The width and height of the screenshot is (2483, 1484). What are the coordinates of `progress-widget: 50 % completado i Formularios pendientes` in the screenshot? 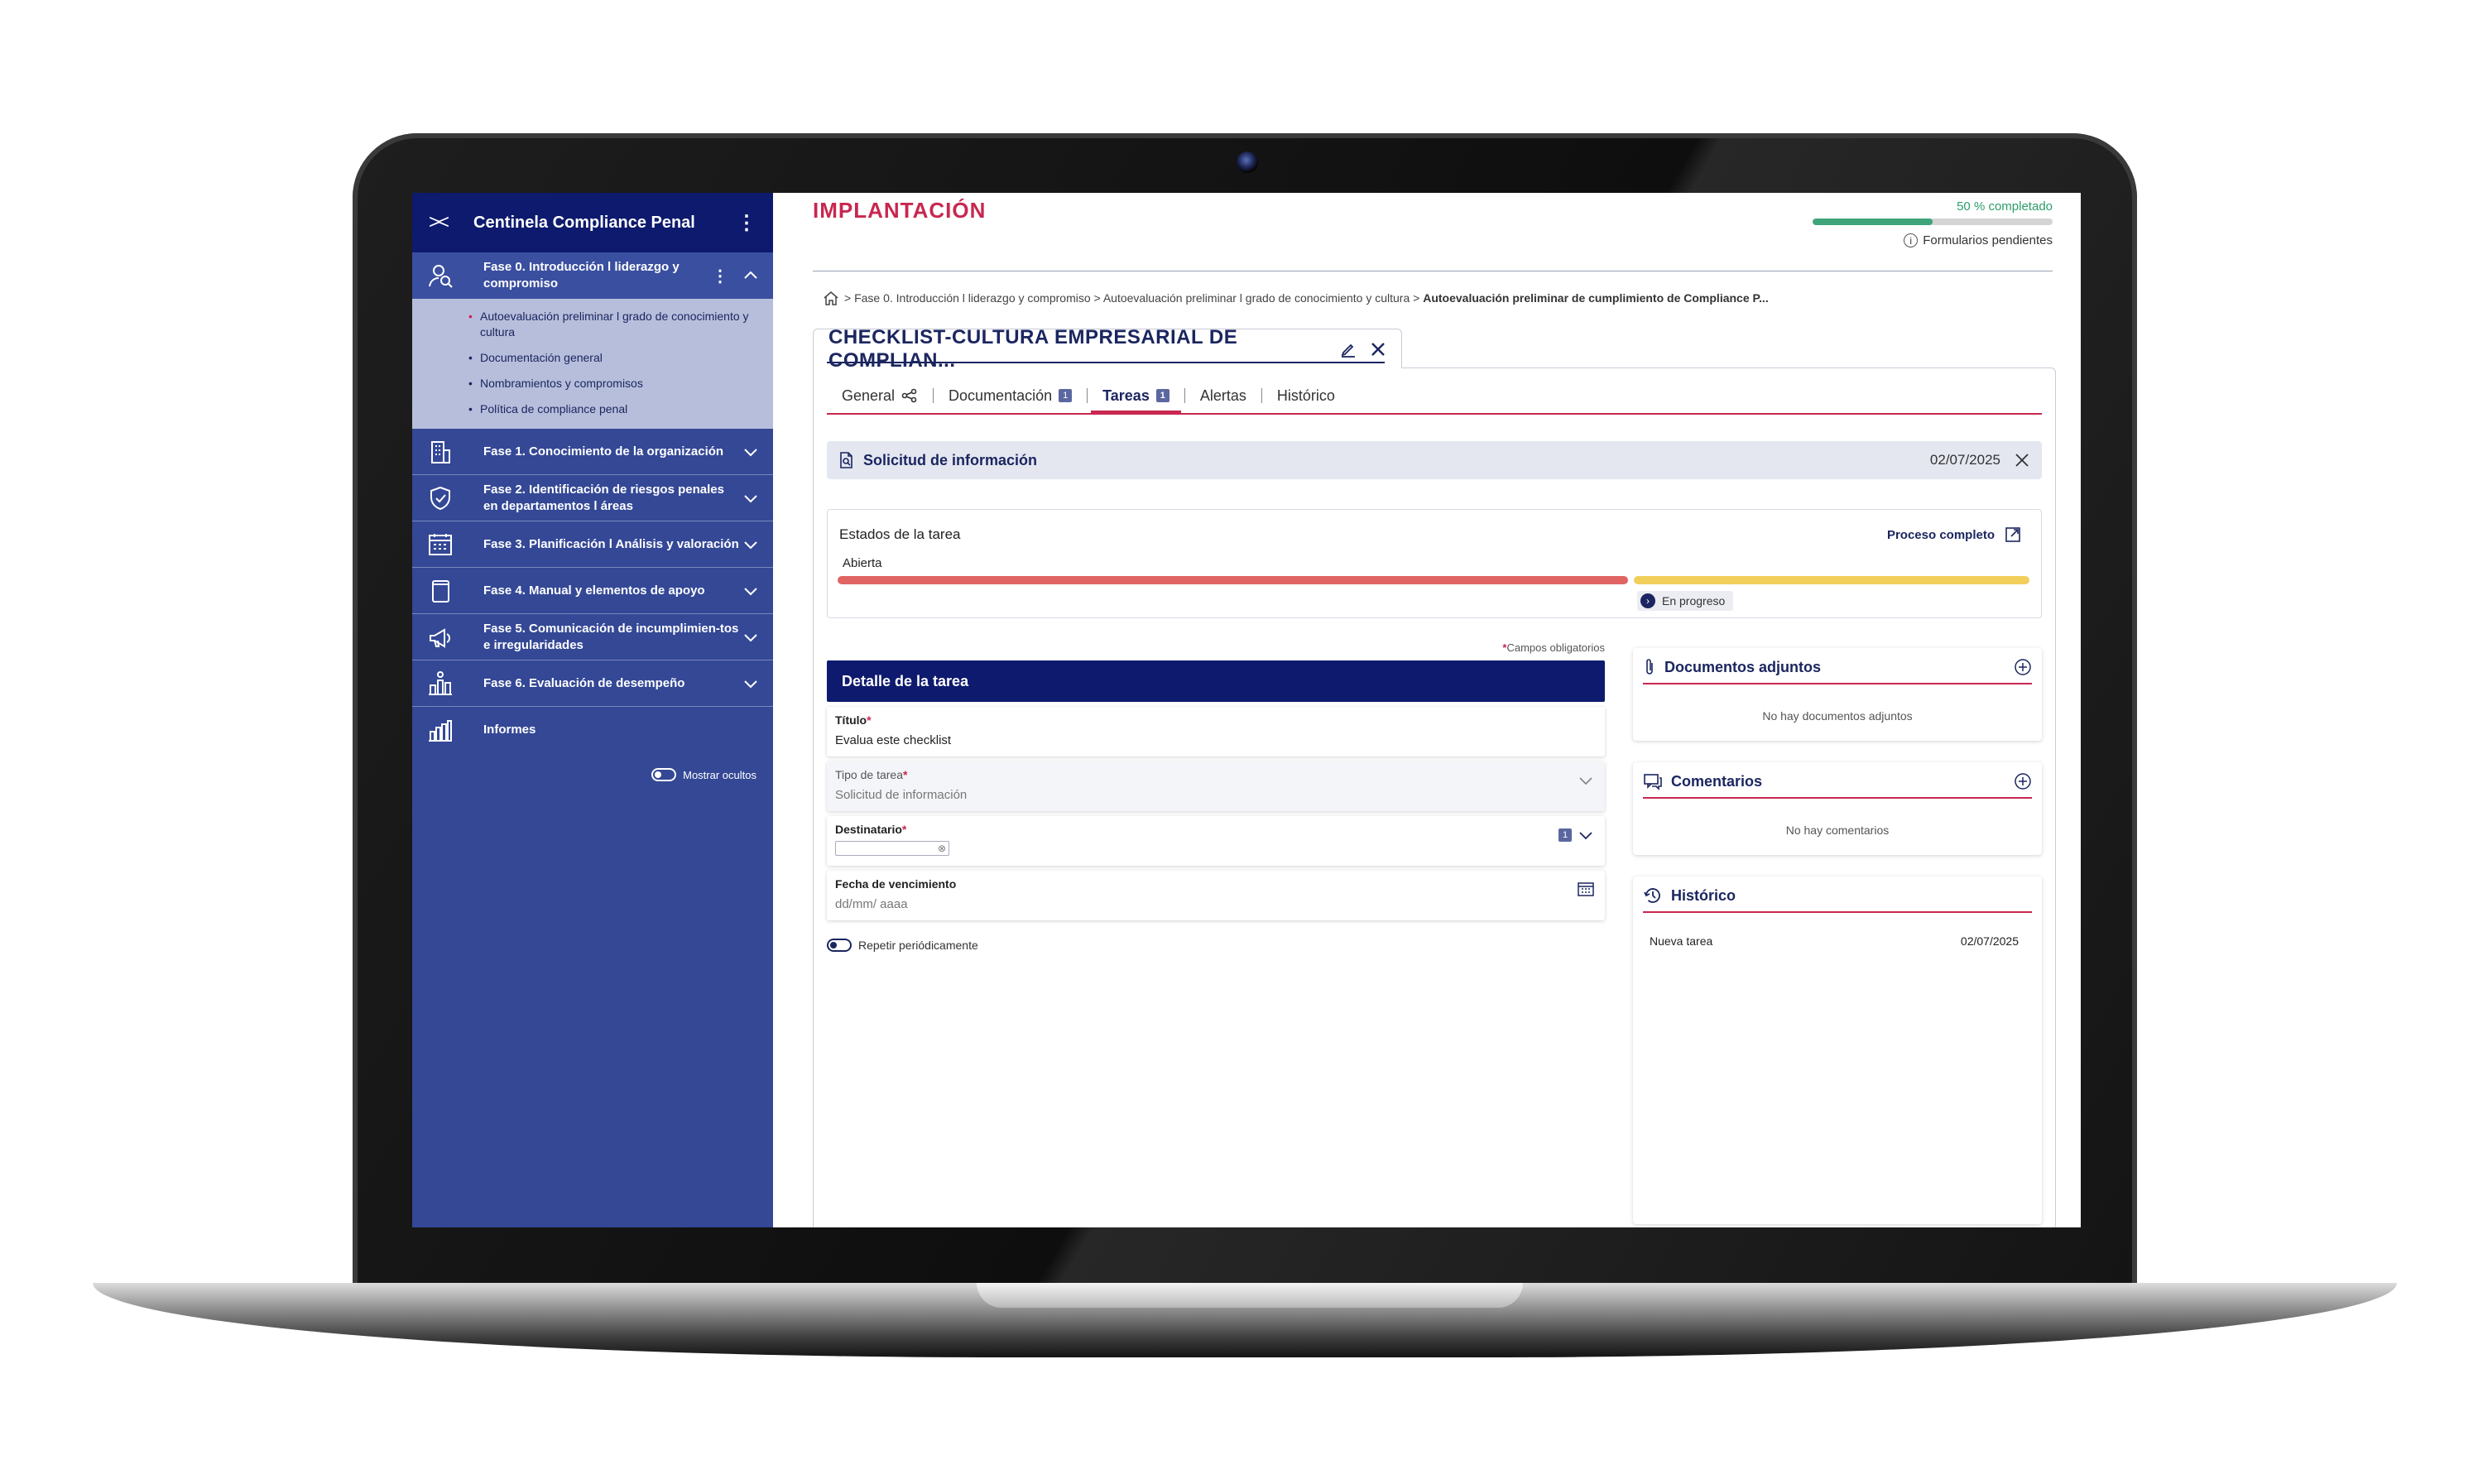 It's located at (1933, 223).